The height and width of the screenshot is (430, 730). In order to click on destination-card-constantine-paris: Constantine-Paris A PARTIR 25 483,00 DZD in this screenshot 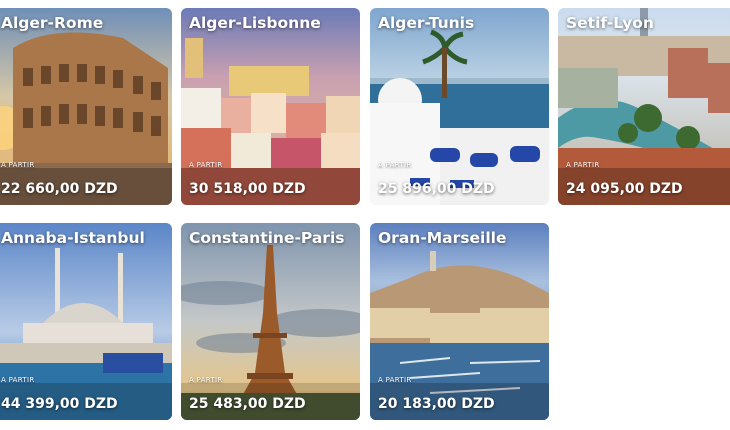, I will do `click(270, 321)`.